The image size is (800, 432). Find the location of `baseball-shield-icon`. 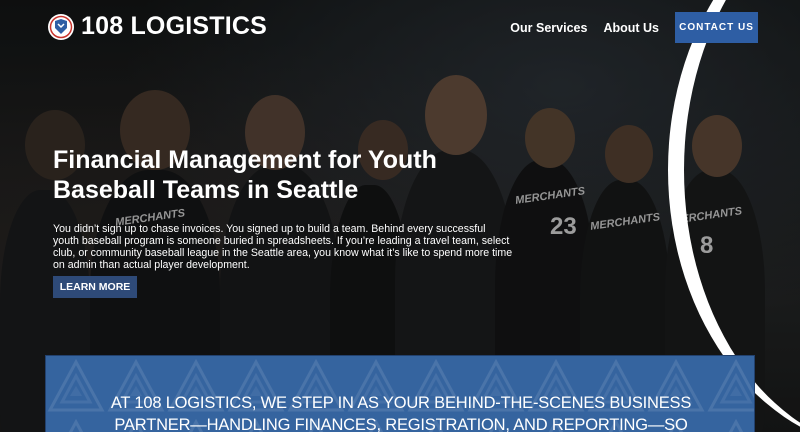

baseball-shield-icon is located at coordinates (61, 26).